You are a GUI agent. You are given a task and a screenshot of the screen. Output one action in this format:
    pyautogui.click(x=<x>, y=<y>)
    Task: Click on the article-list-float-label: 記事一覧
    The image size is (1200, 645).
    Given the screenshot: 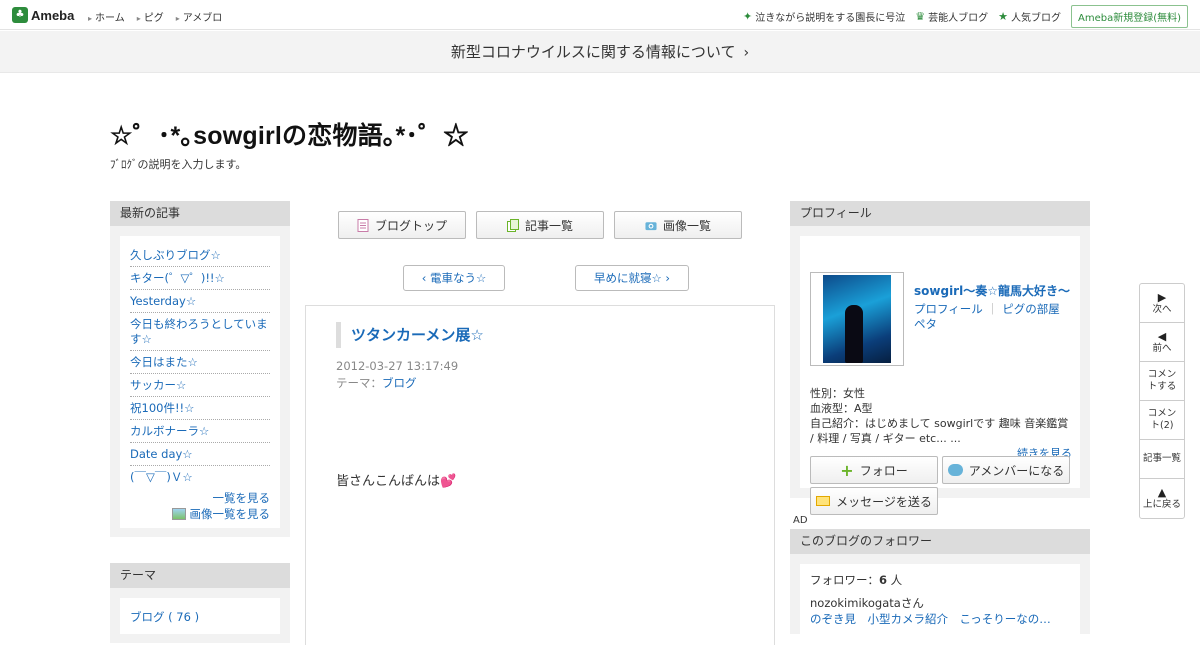 What is the action you would take?
    pyautogui.click(x=1161, y=458)
    